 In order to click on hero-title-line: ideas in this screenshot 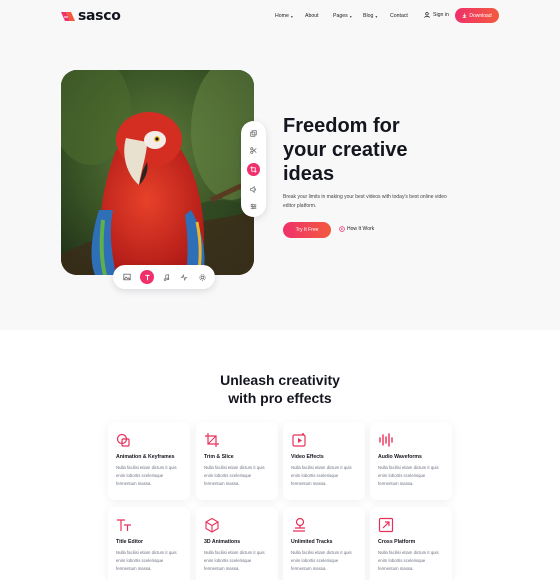, I will do `click(309, 174)`.